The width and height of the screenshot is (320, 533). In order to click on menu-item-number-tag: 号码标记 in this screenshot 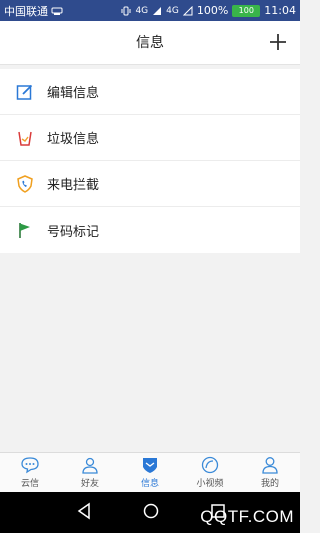, I will do `click(150, 230)`.